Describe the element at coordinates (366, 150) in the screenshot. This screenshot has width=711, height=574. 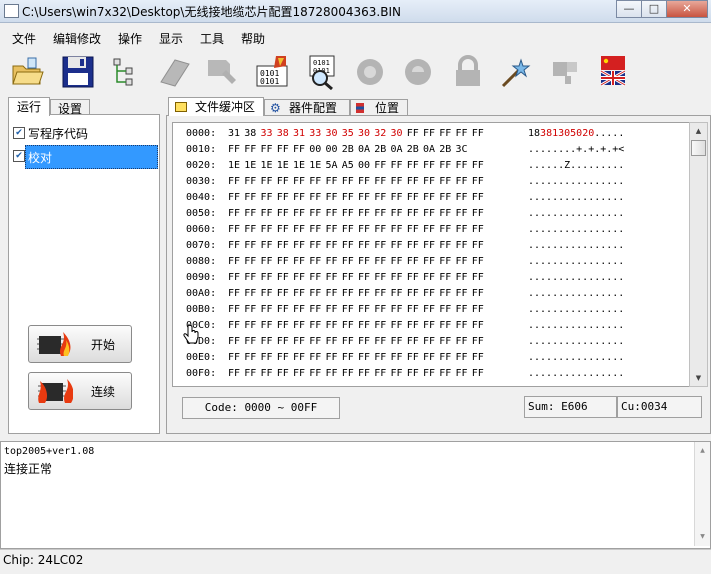
I see `hex-byte: 0A` at that location.